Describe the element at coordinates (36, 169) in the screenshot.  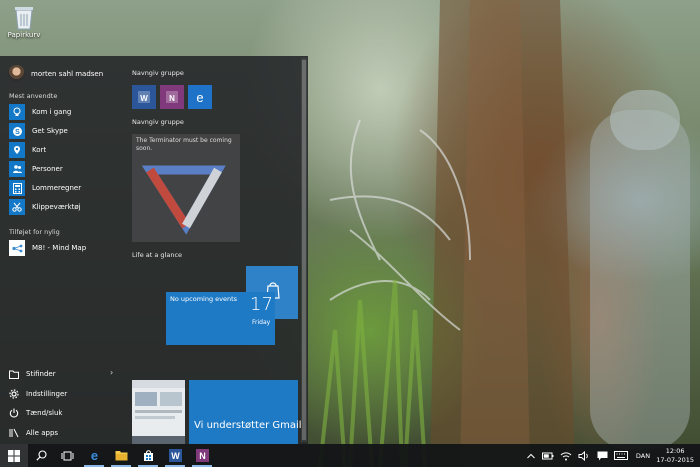
I see `app-personer: Personer` at that location.